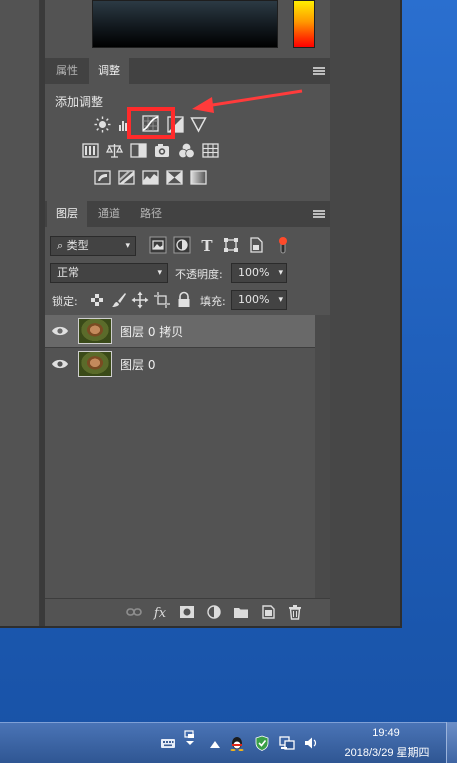 This screenshot has height=763, width=457. Describe the element at coordinates (241, 612) in the screenshot. I see `group-folder-icon` at that location.